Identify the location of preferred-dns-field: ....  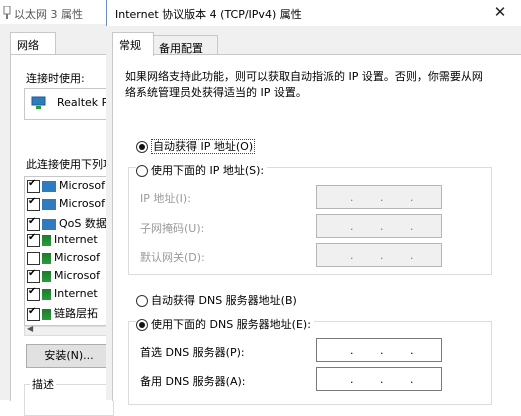
(379, 350).